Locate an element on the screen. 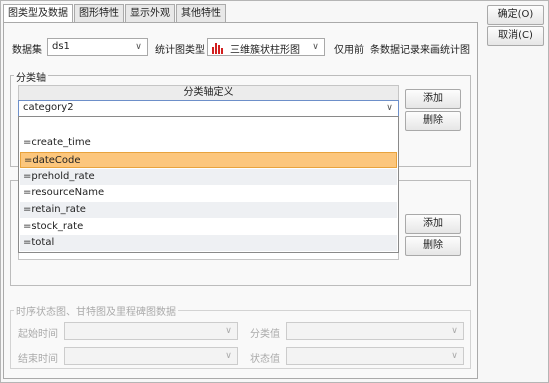 The width and height of the screenshot is (549, 383). bar-chart-icon is located at coordinates (218, 47).